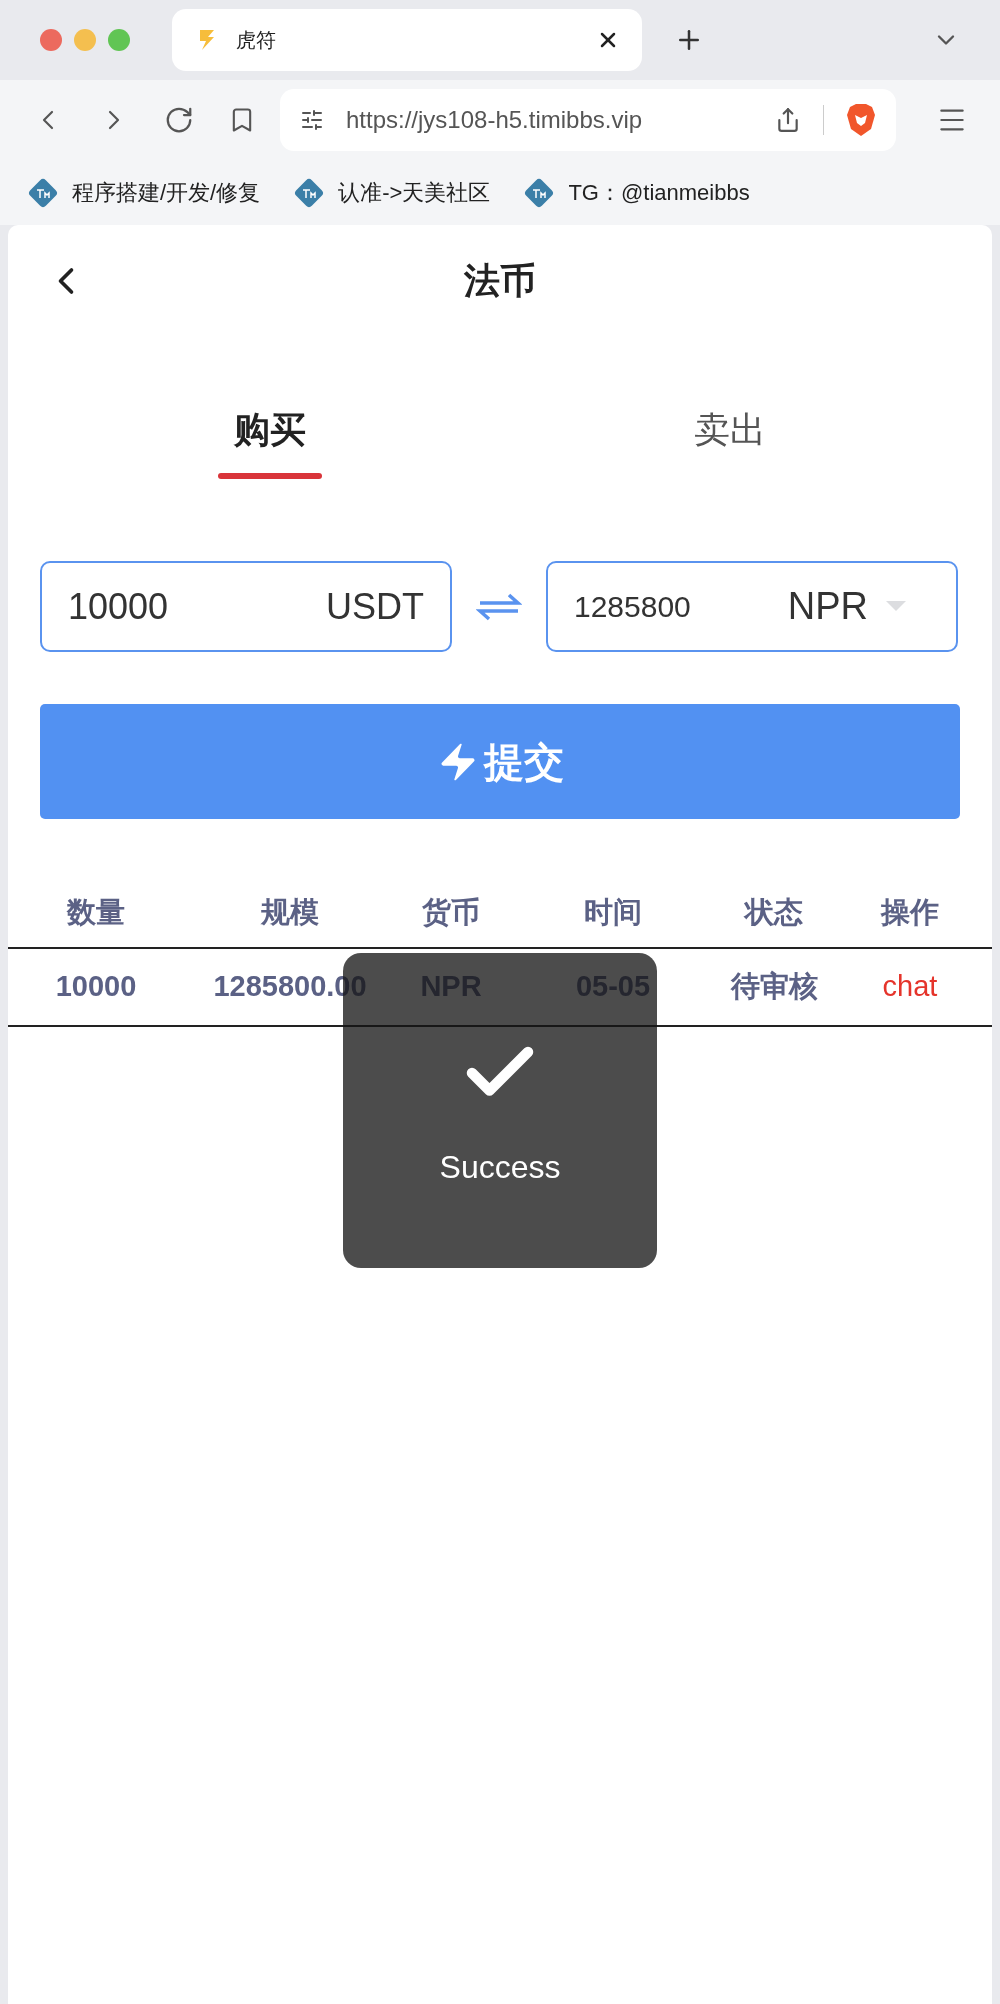 This screenshot has height=2004, width=1000. I want to click on bookmark-link: TG：@tianmeibbs, so click(637, 192).